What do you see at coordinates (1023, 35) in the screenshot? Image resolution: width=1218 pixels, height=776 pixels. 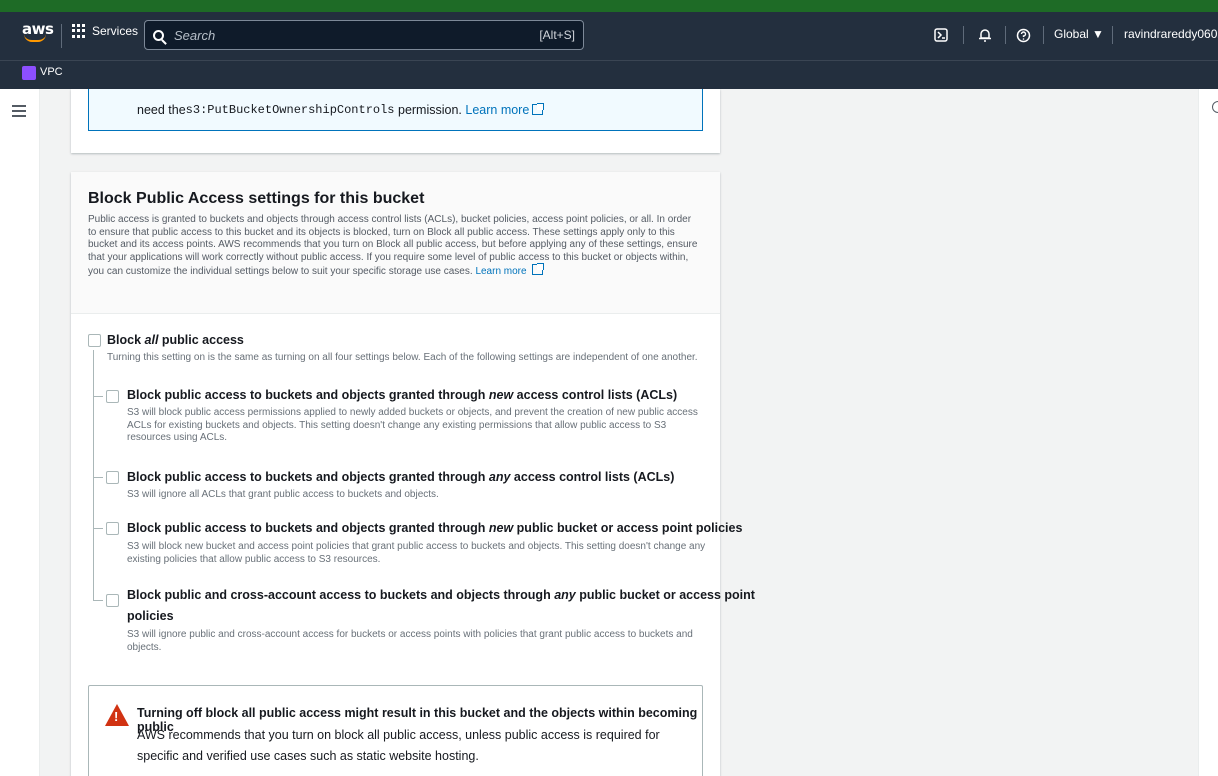 I see `help-icon` at bounding box center [1023, 35].